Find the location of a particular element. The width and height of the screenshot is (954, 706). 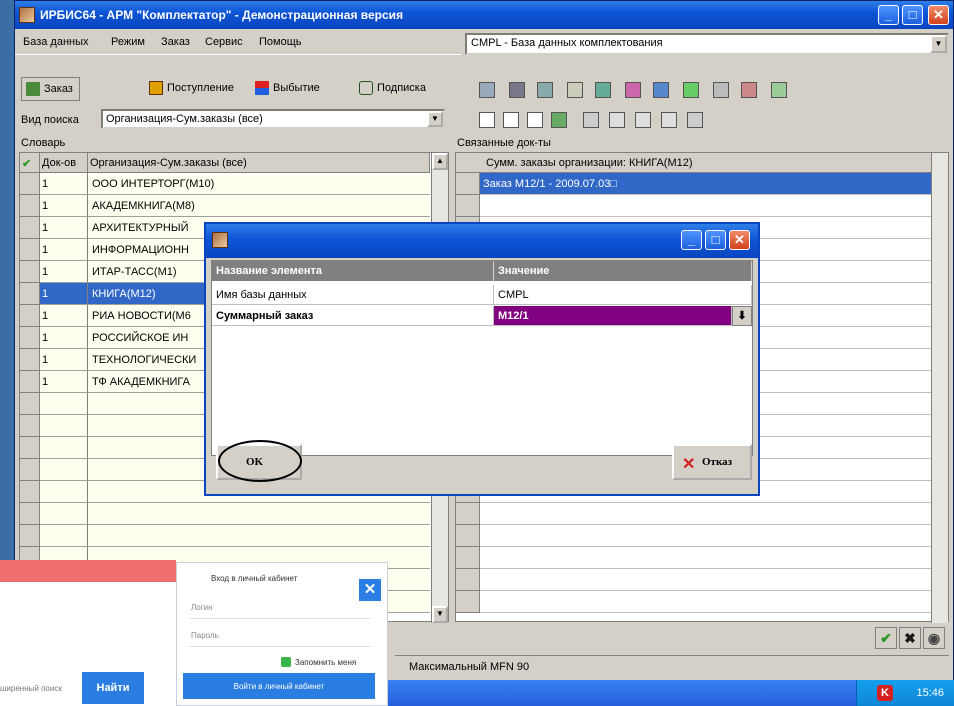

table-row: 1 ООО ИНТЕРТОРГ(М10) is located at coordinates (225, 184).